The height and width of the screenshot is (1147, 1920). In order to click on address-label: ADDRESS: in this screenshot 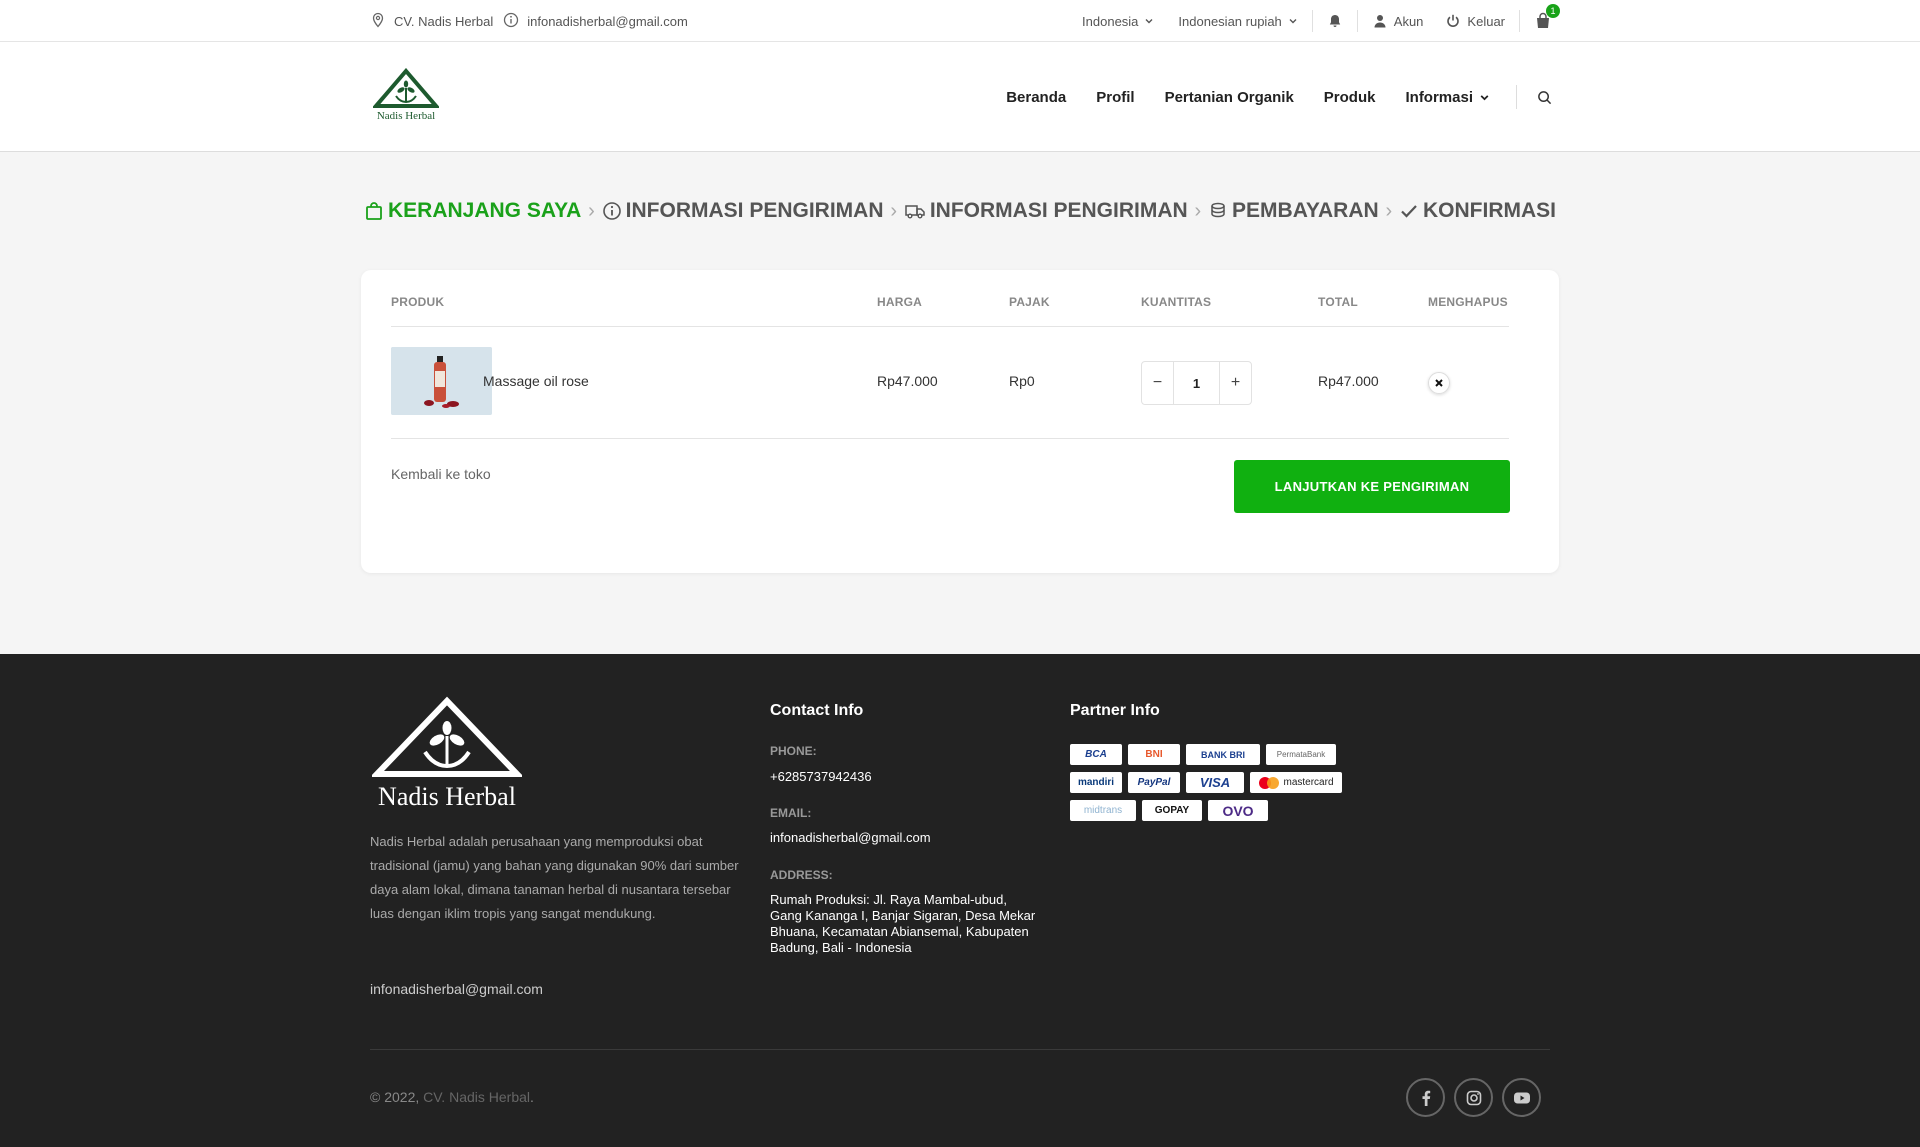, I will do `click(801, 875)`.